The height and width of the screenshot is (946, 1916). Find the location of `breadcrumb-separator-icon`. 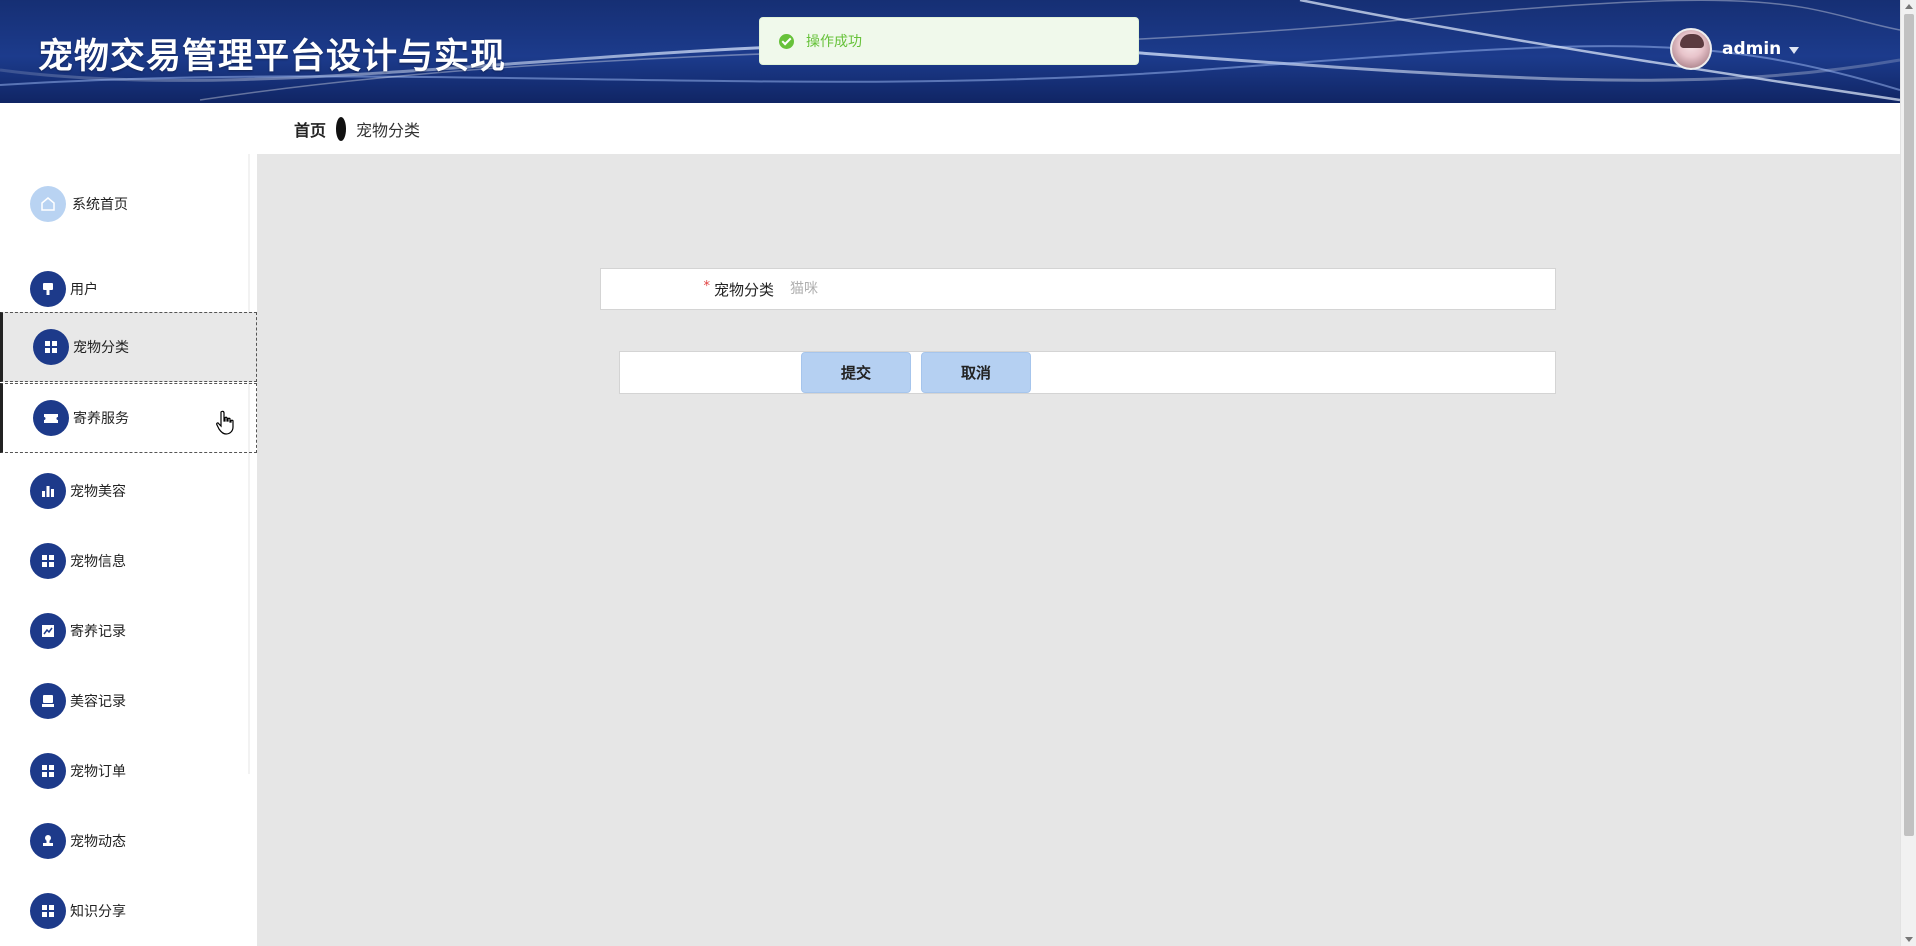

breadcrumb-separator-icon is located at coordinates (341, 128).